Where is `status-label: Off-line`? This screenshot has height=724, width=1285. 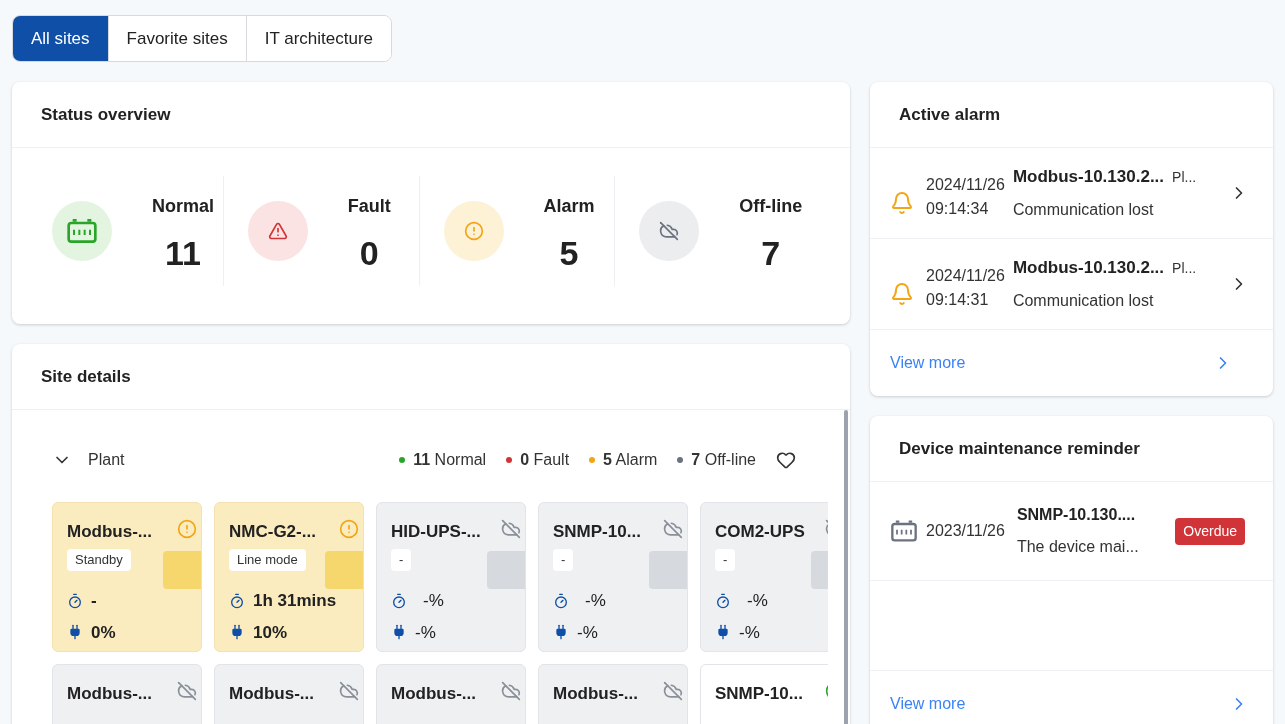
status-label: Off-line is located at coordinates (771, 206).